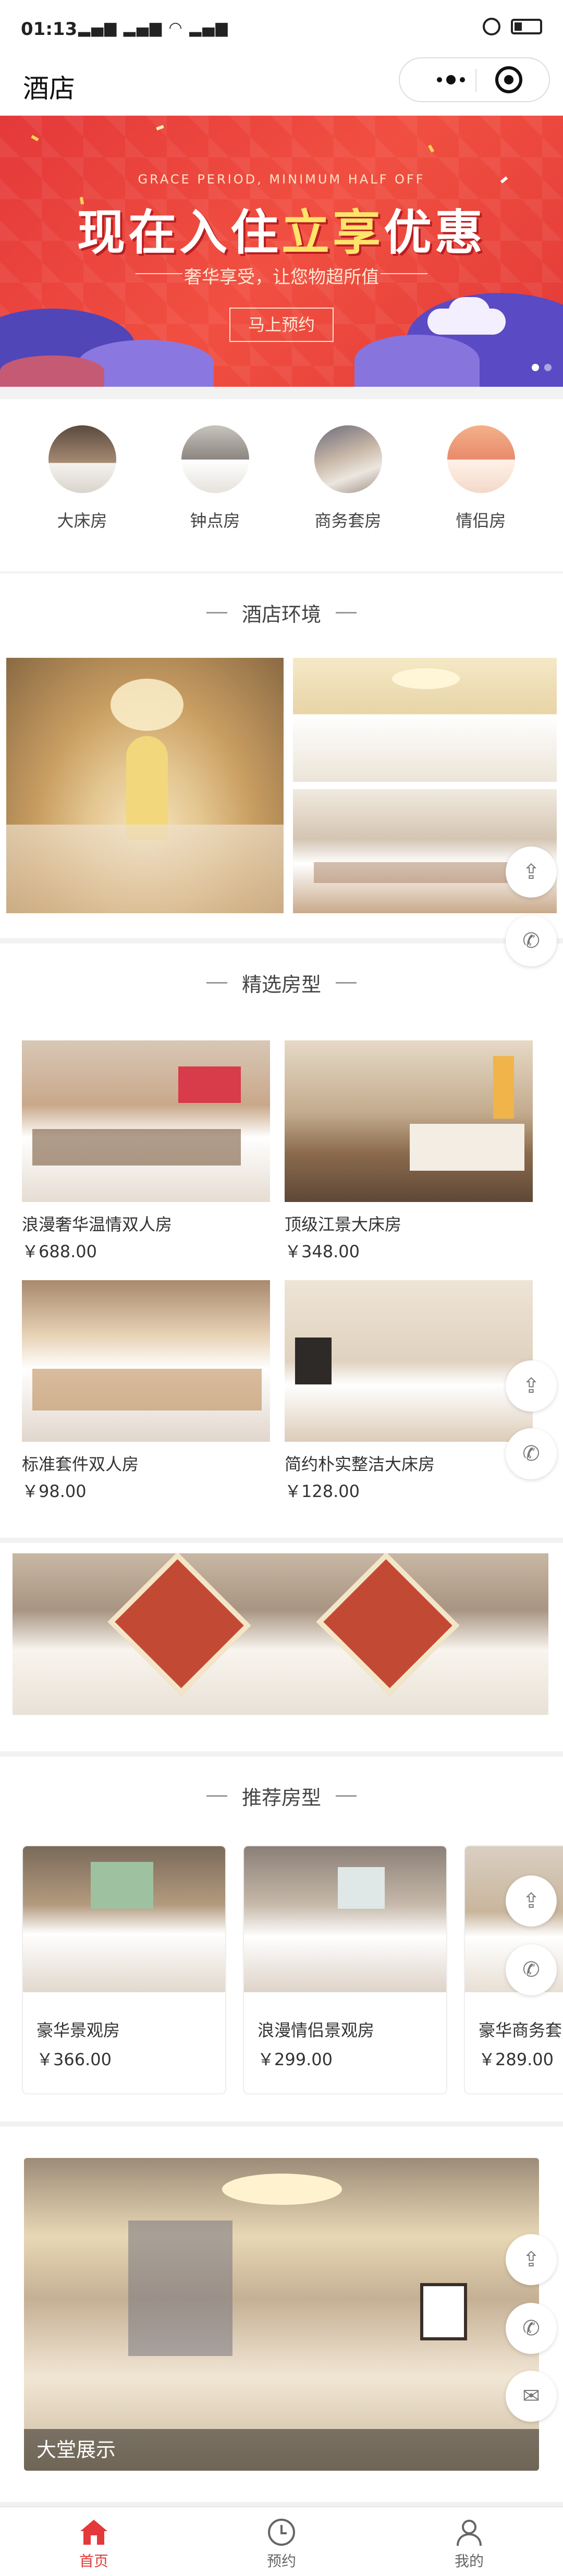 This screenshot has width=563, height=2576. I want to click on status-time: 01:13, so click(49, 29).